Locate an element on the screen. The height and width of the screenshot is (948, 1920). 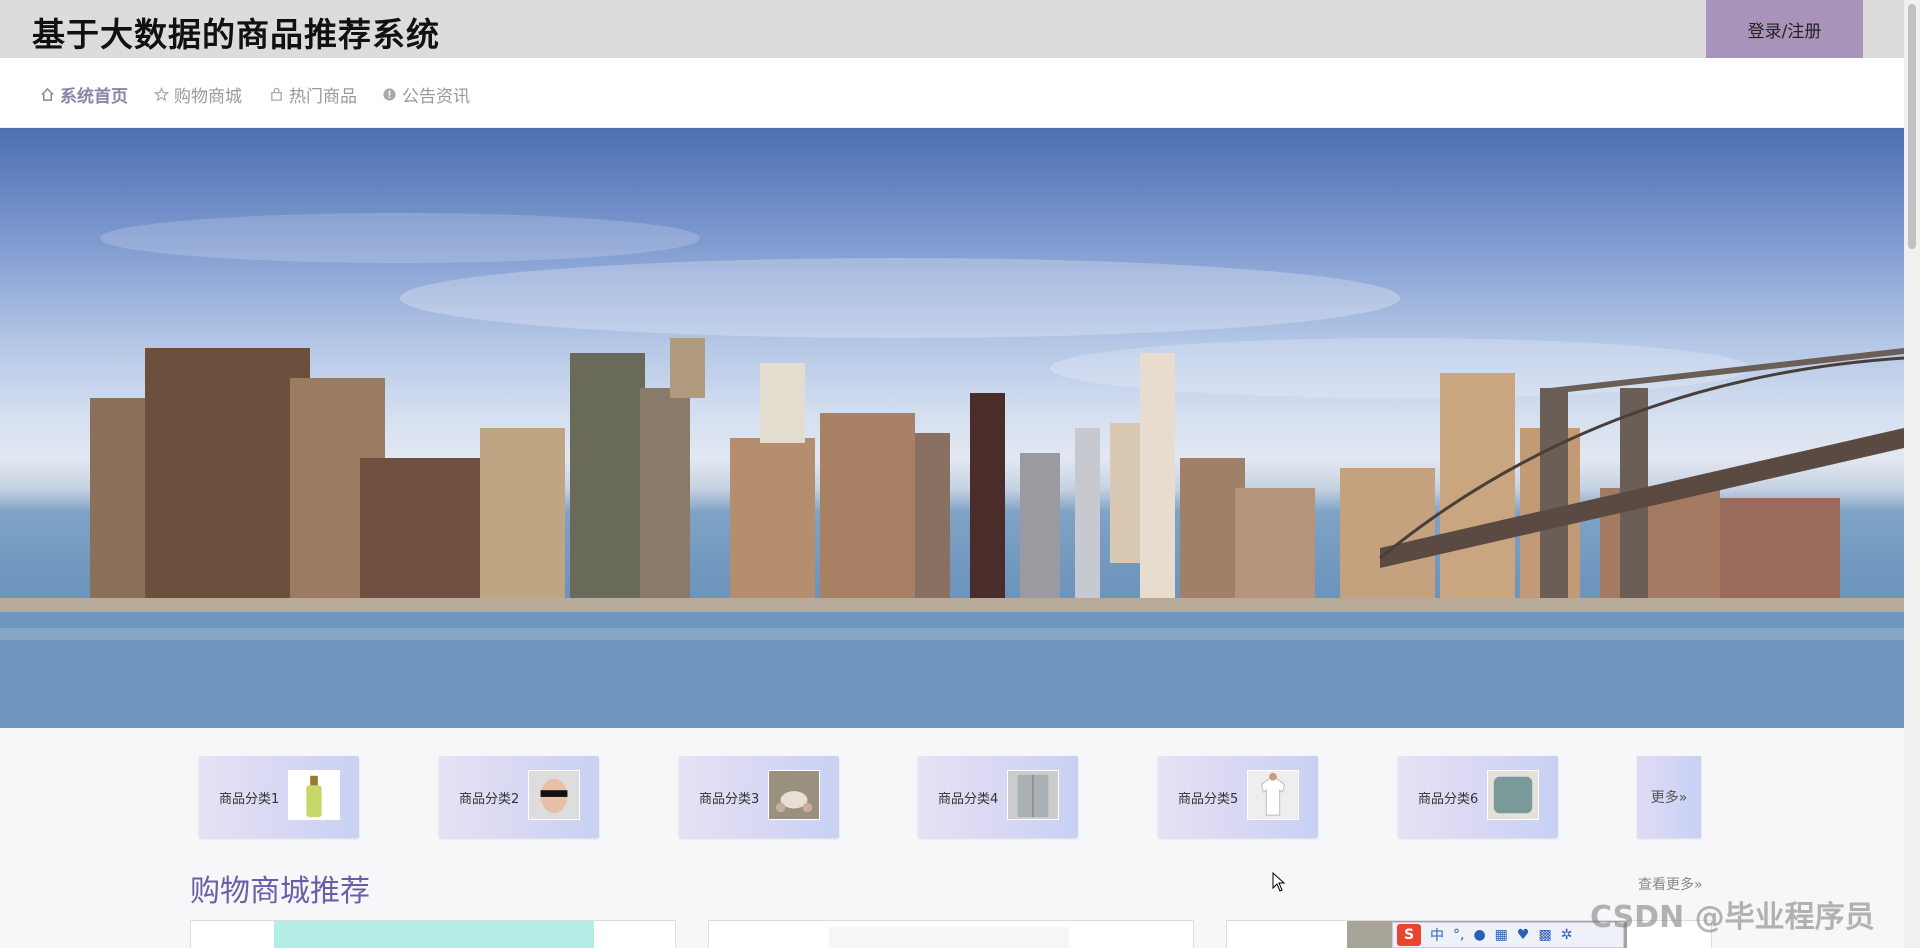
category-label: 商品分类5 is located at coordinates (1208, 799).